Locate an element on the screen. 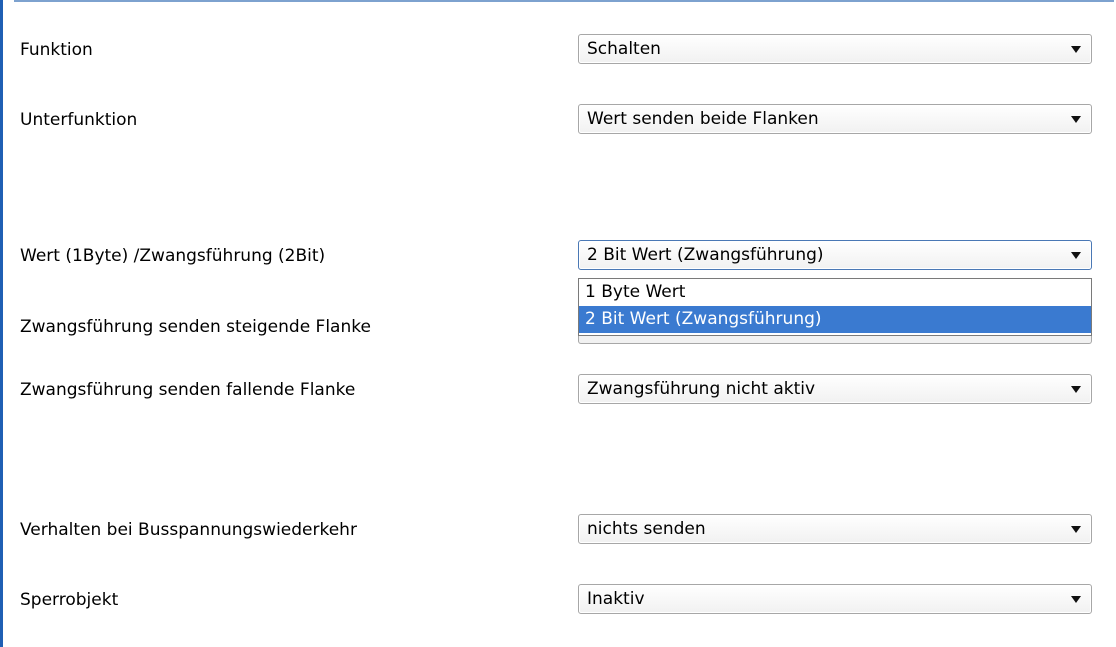 The height and width of the screenshot is (647, 1116). label-wert-zwangsfuehrung: Wert (1Byte) /Zwangsführung (2Bit) is located at coordinates (173, 256).